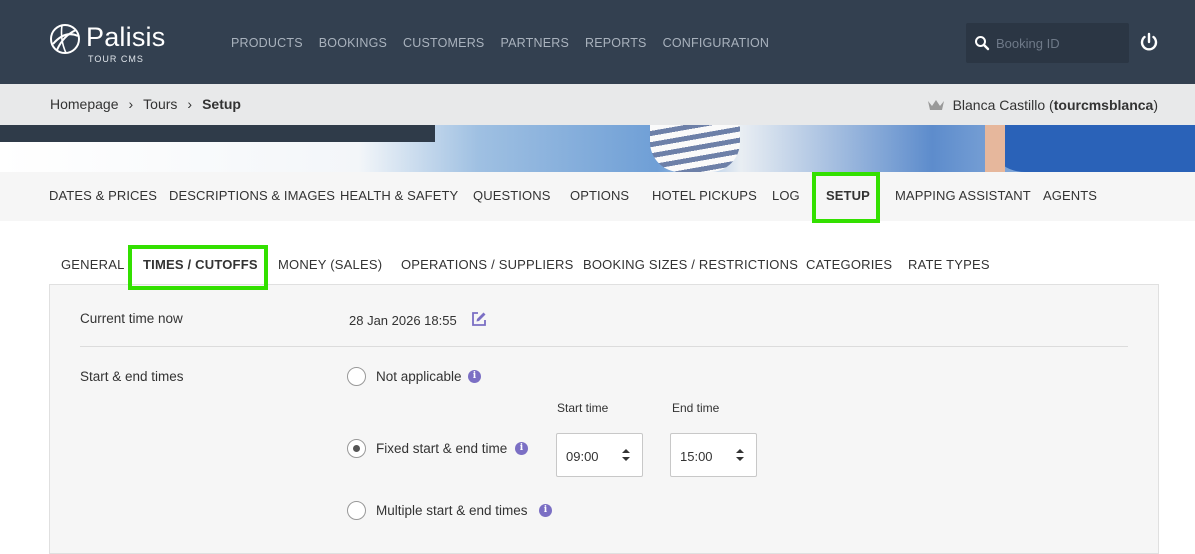 The width and height of the screenshot is (1195, 554). Describe the element at coordinates (583, 408) in the screenshot. I see `start-time-label: Start time` at that location.